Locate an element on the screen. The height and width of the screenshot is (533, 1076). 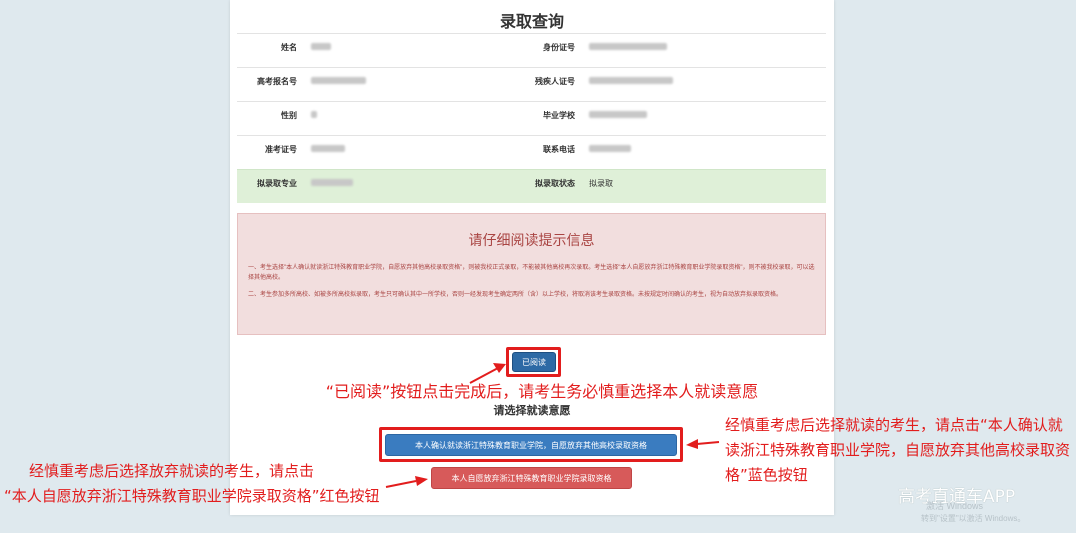
arrow-to-read-button is located at coordinates (487, 373).